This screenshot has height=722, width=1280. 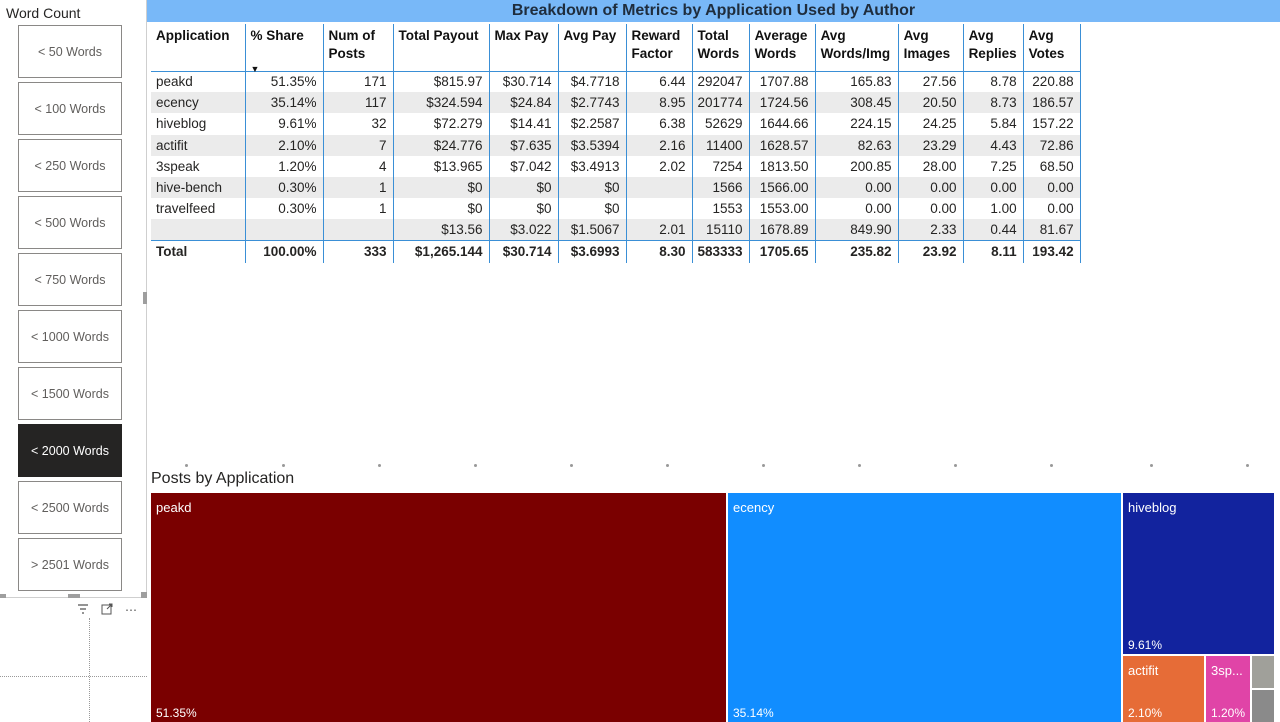 I want to click on treemap-tile: actifit 2.10%, so click(x=1163, y=689).